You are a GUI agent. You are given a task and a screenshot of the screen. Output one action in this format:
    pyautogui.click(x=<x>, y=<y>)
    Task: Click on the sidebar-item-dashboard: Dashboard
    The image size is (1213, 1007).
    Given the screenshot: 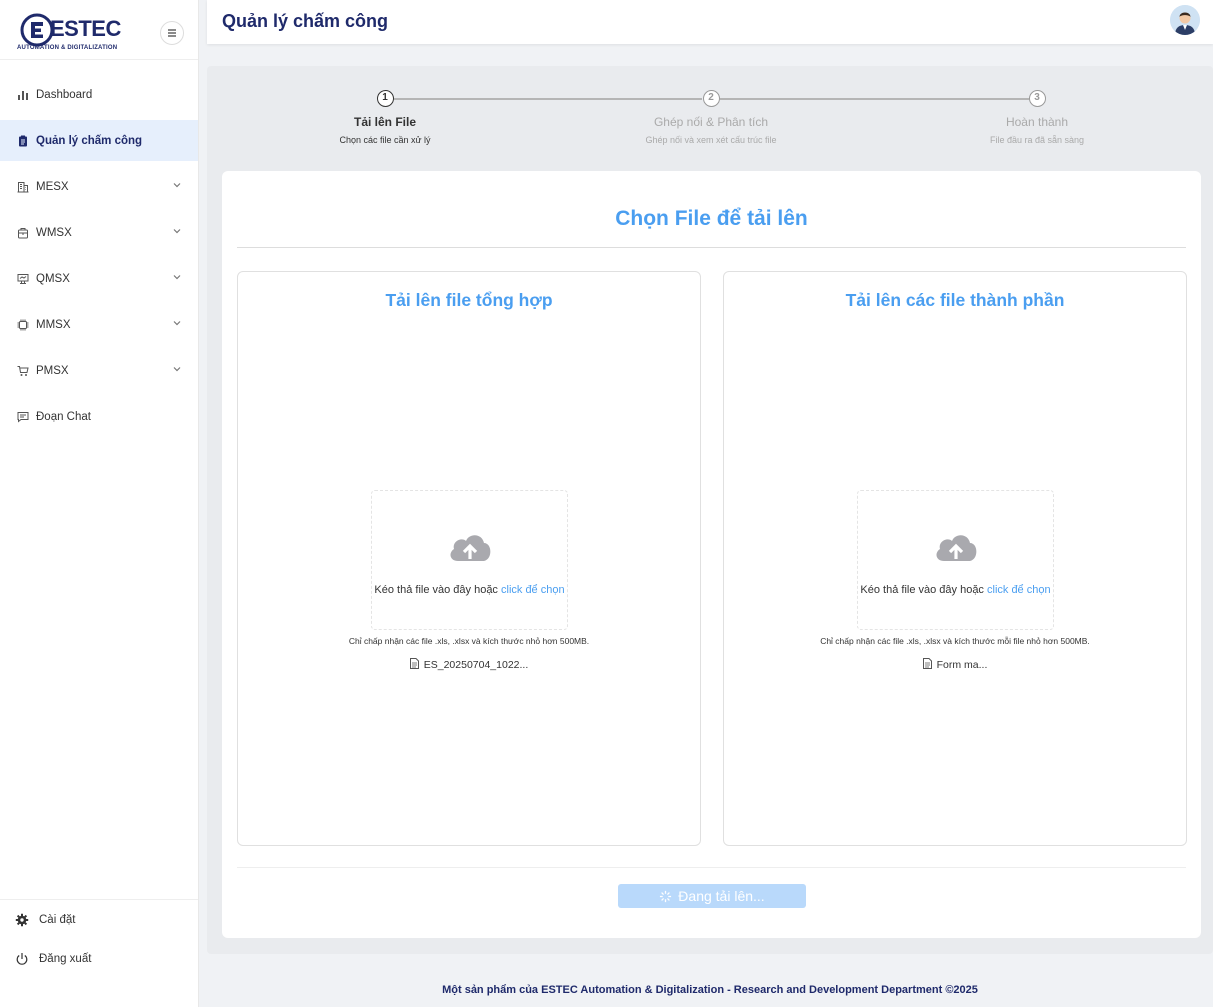 What is the action you would take?
    pyautogui.click(x=99, y=94)
    